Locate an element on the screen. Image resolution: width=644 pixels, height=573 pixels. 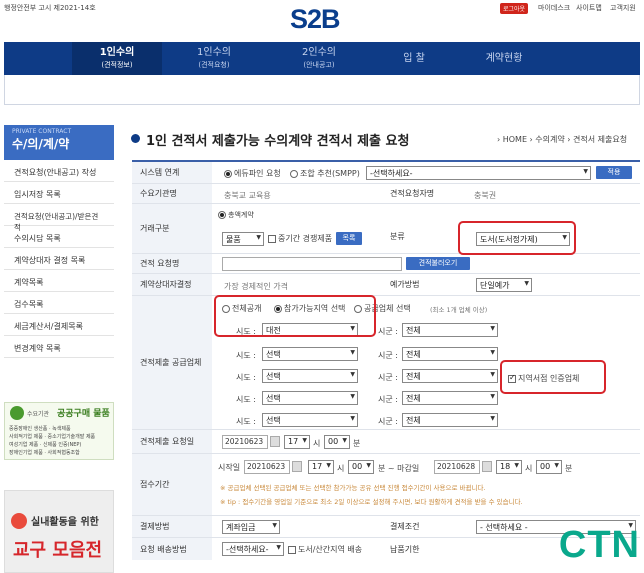
apply-button: 적용 is located at coordinates (614, 172).